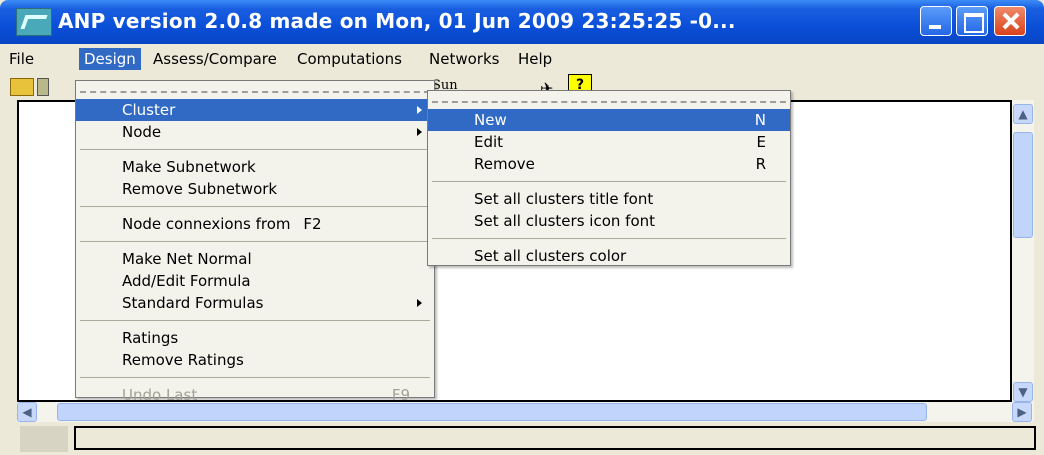 Image resolution: width=1044 pixels, height=455 pixels. What do you see at coordinates (490, 120) in the screenshot?
I see `menu-item-cluster-new-label: New` at bounding box center [490, 120].